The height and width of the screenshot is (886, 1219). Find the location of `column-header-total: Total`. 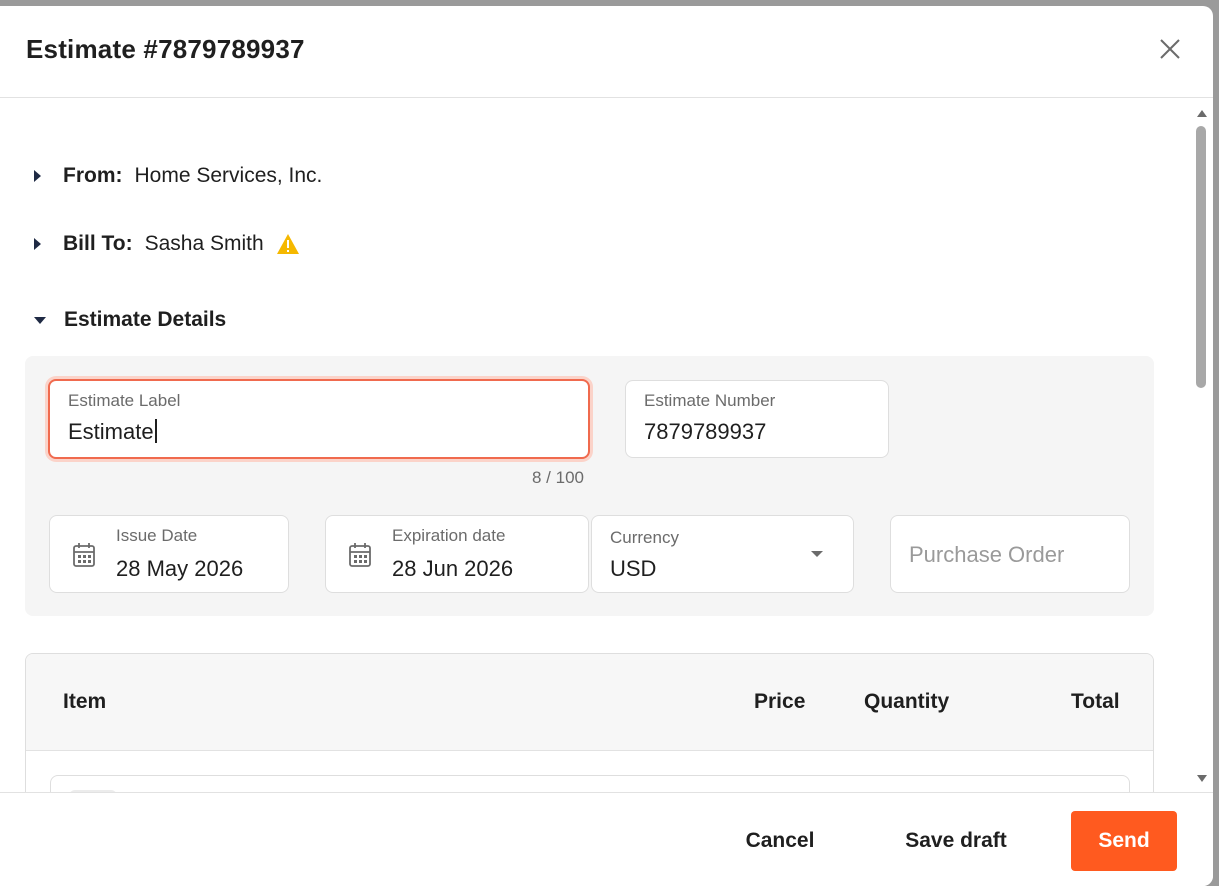

column-header-total: Total is located at coordinates (1095, 701).